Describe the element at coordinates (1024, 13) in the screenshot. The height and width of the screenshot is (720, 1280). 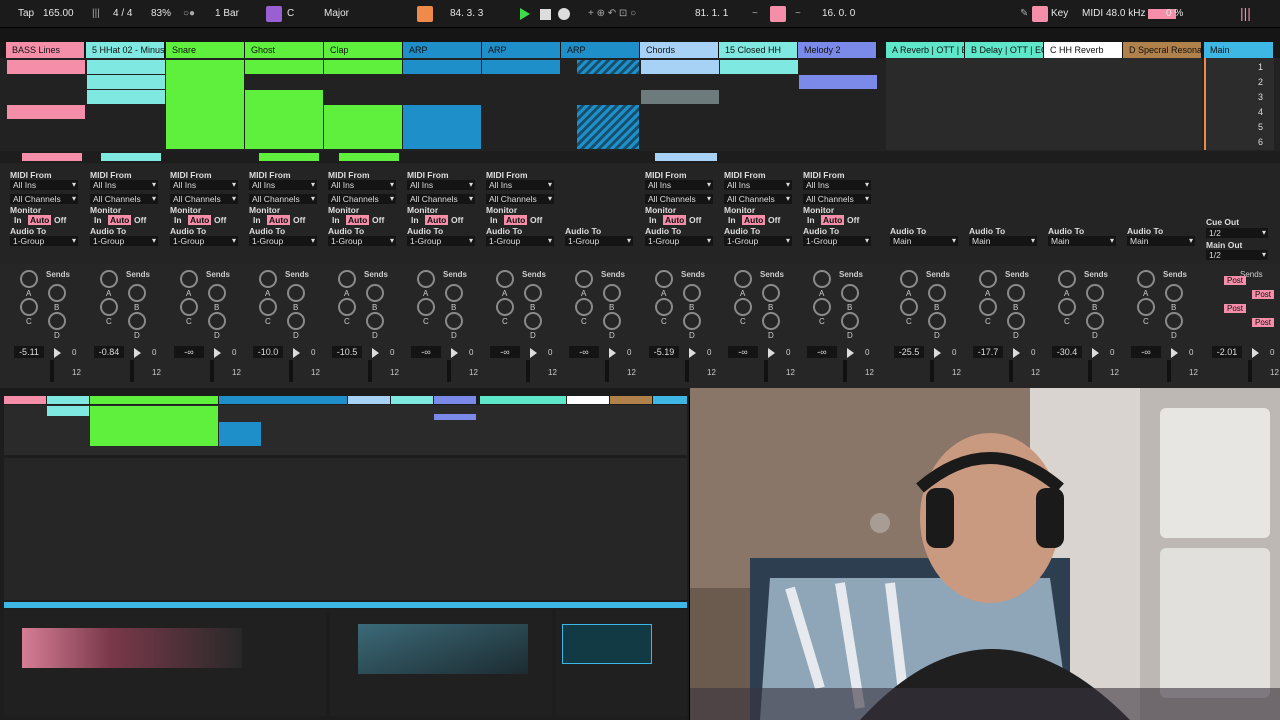
I see `draw-mode-icon: ✎` at that location.